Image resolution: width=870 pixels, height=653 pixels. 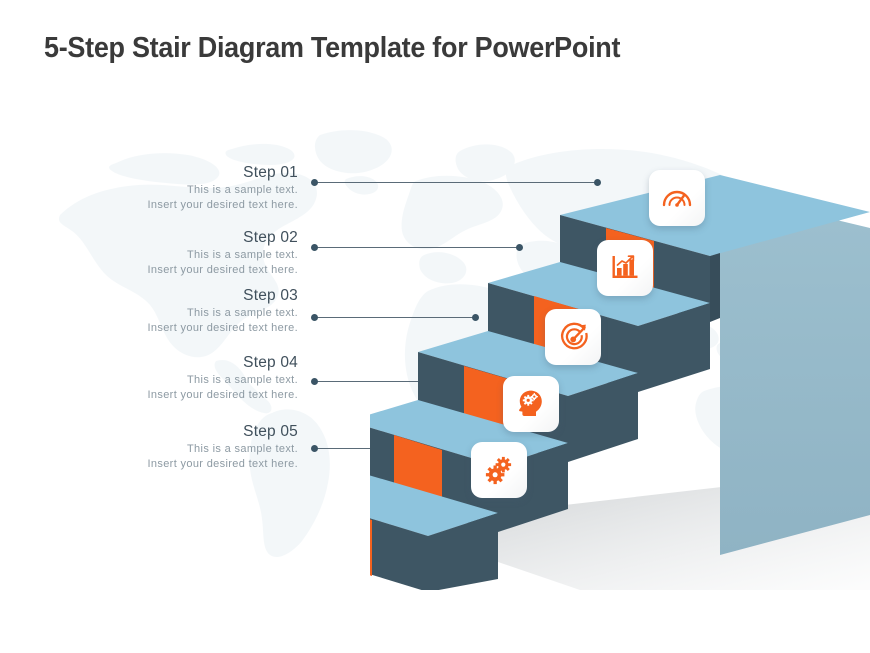 What do you see at coordinates (242, 380) in the screenshot?
I see `step-desc-4-line1: This is a sample text.` at bounding box center [242, 380].